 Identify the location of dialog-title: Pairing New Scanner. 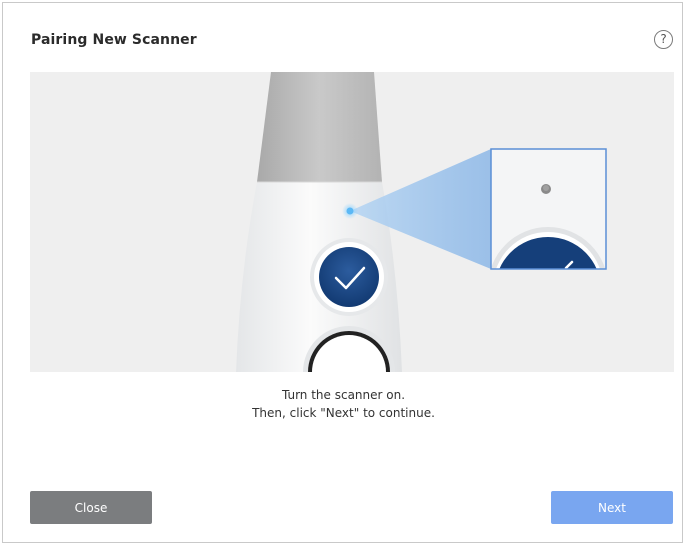
(114, 40).